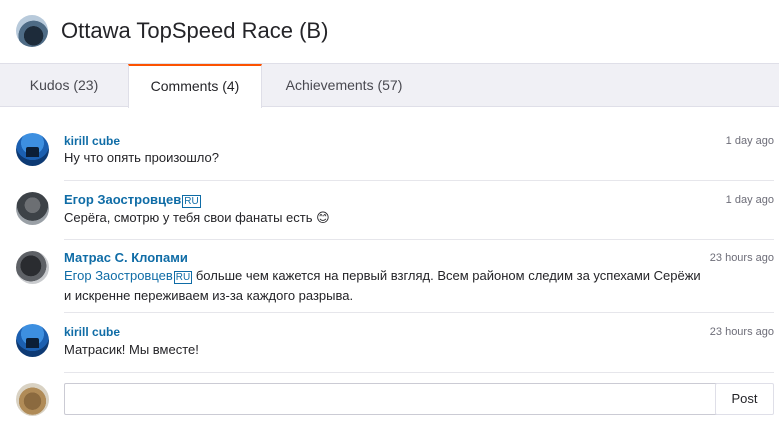 This screenshot has height=430, width=779. Describe the element at coordinates (122, 199) in the screenshot. I see `comment-author-name: Егор Заостровцев` at that location.